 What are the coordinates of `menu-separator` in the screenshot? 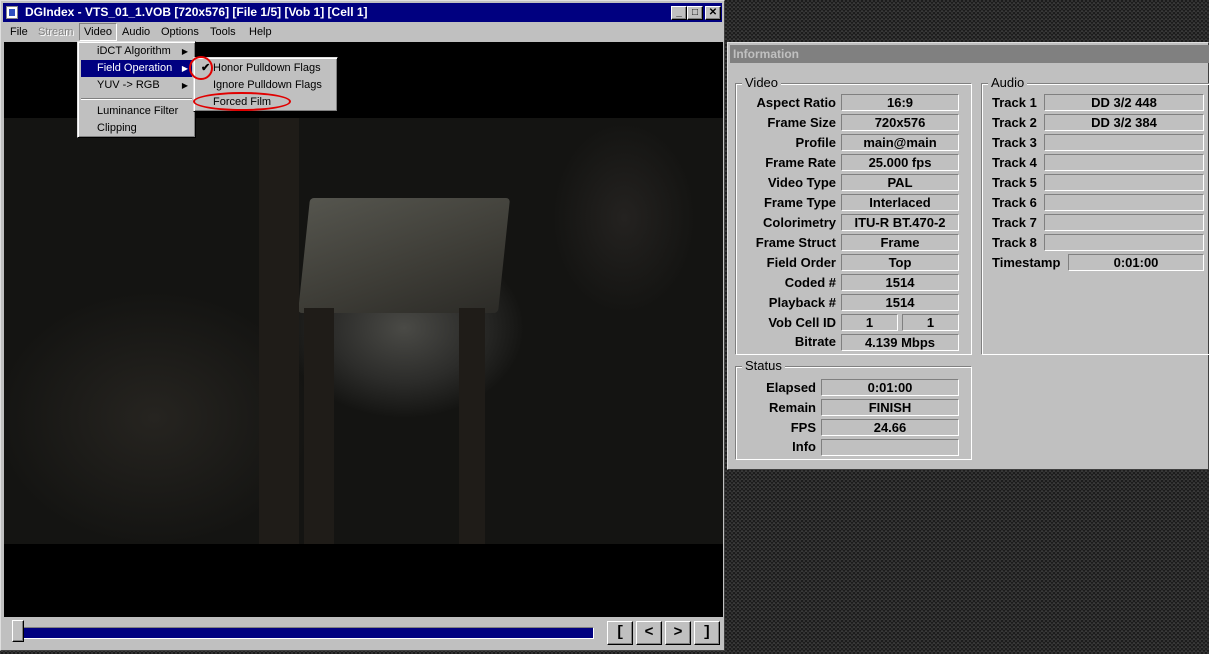 It's located at (136, 99).